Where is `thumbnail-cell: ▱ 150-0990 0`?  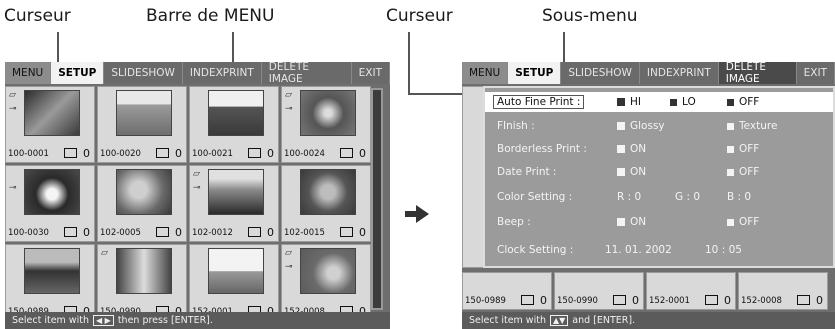 thumbnail-cell: ▱ 150-0990 0 is located at coordinates (142, 282).